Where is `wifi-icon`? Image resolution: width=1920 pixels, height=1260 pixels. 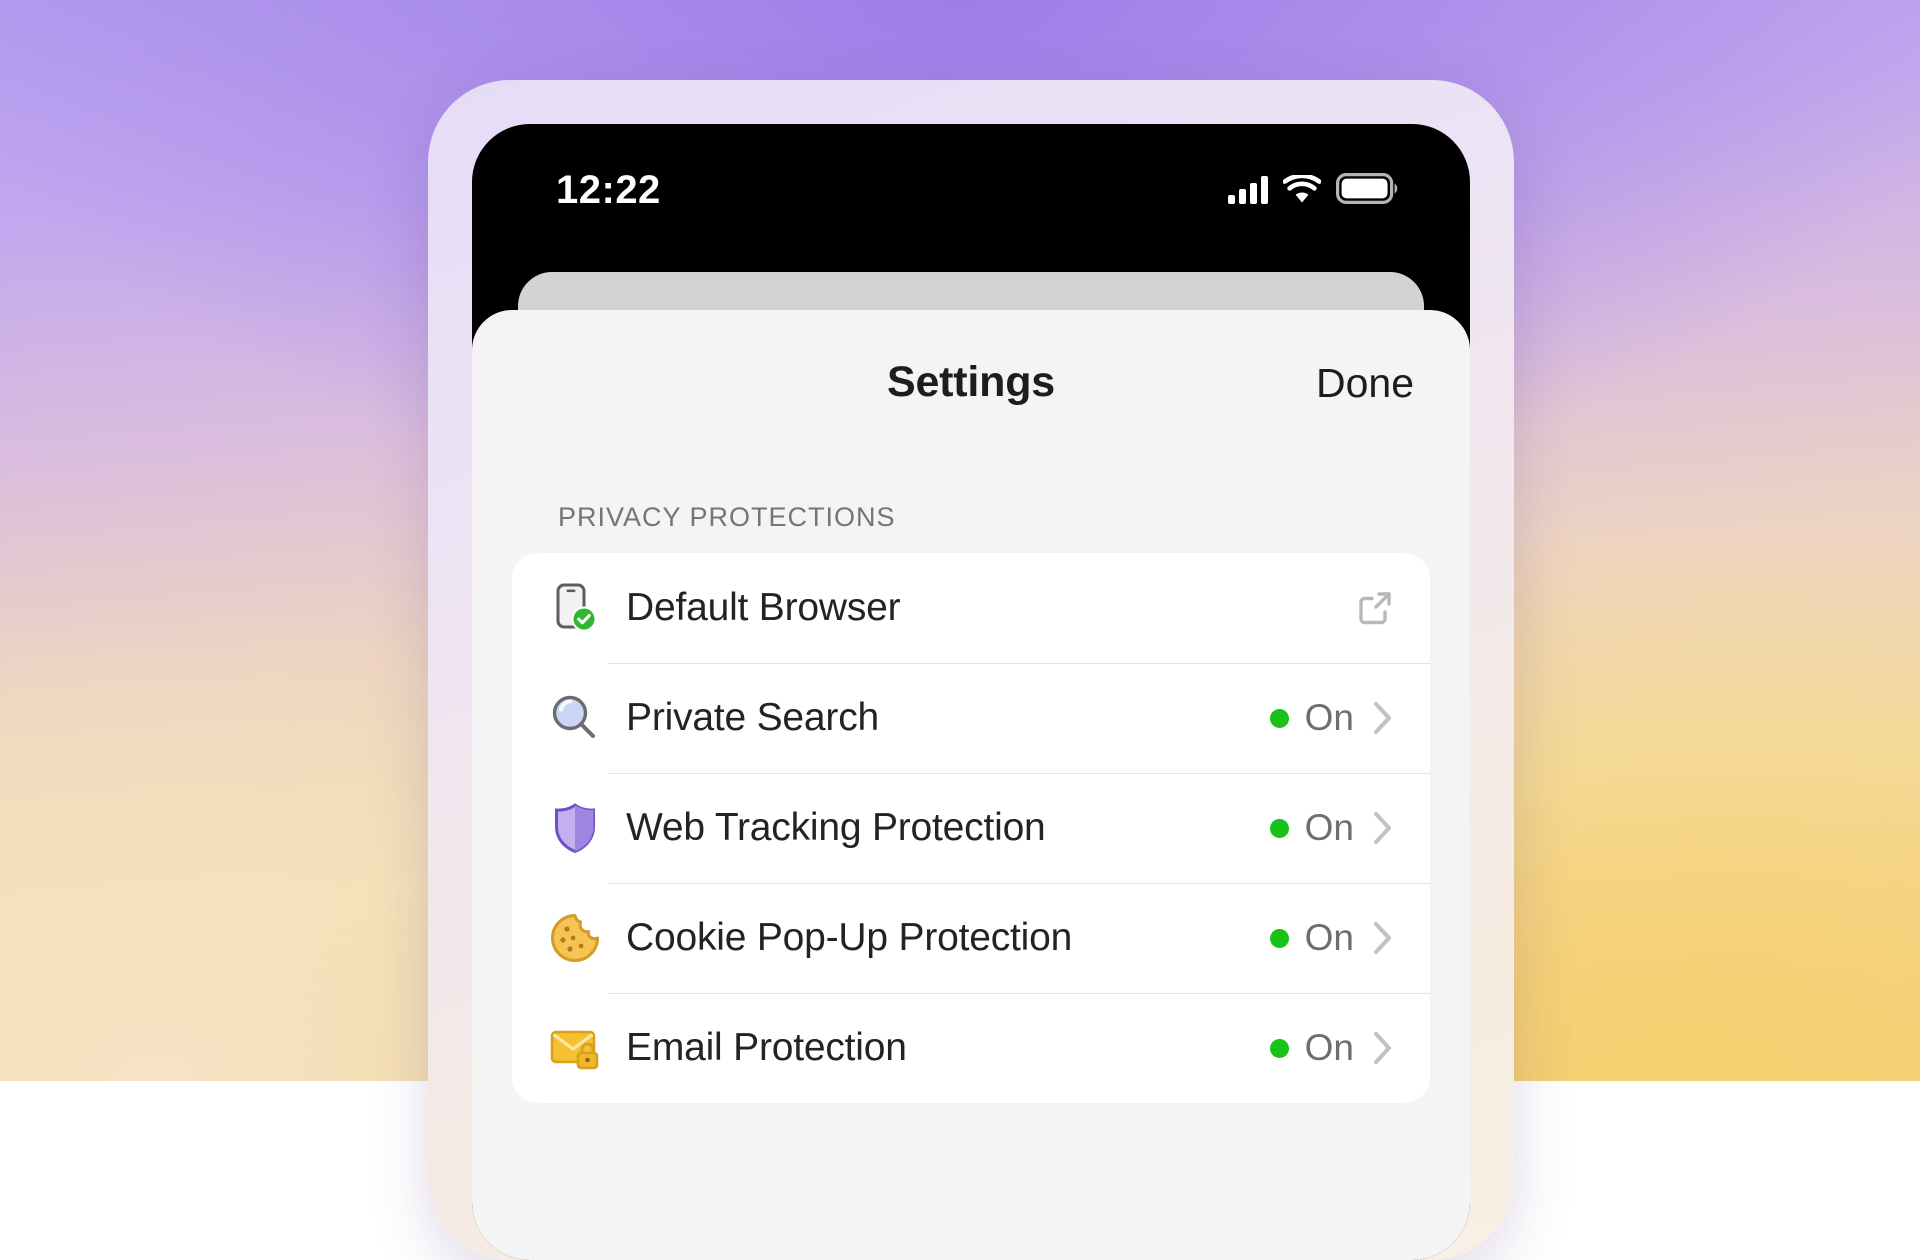
wifi-icon is located at coordinates (1302, 189).